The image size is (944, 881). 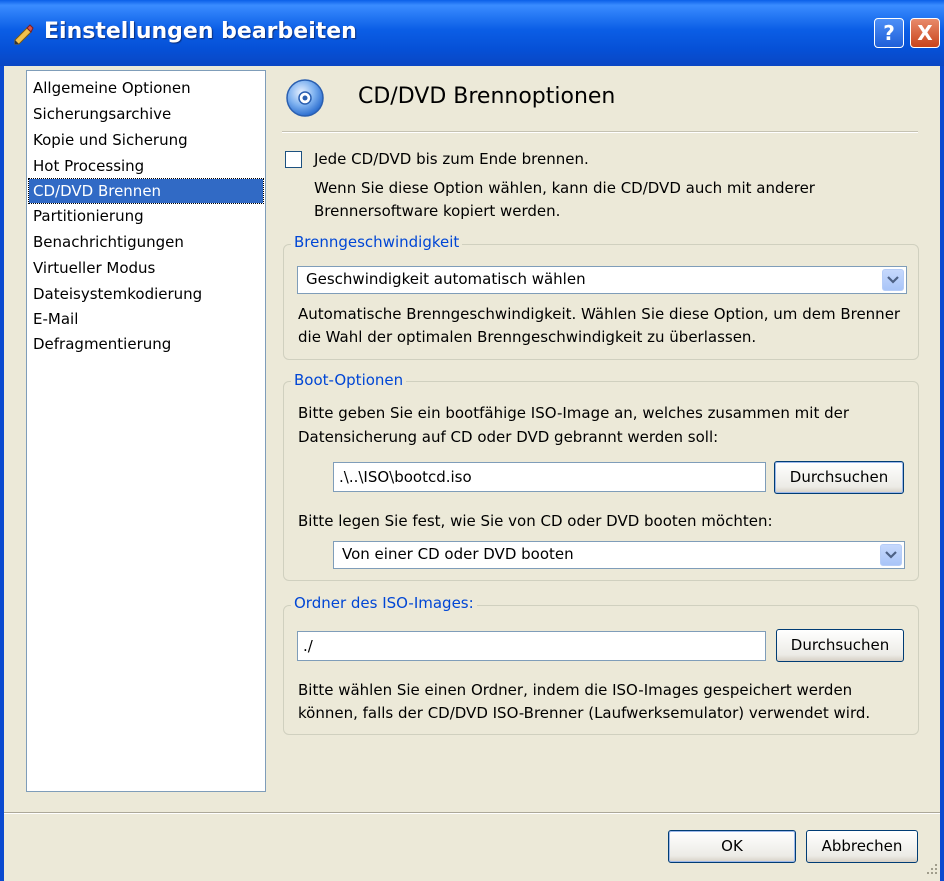 I want to click on boot-mode-select-value: Von einer CD oder DVD booten, so click(x=458, y=554).